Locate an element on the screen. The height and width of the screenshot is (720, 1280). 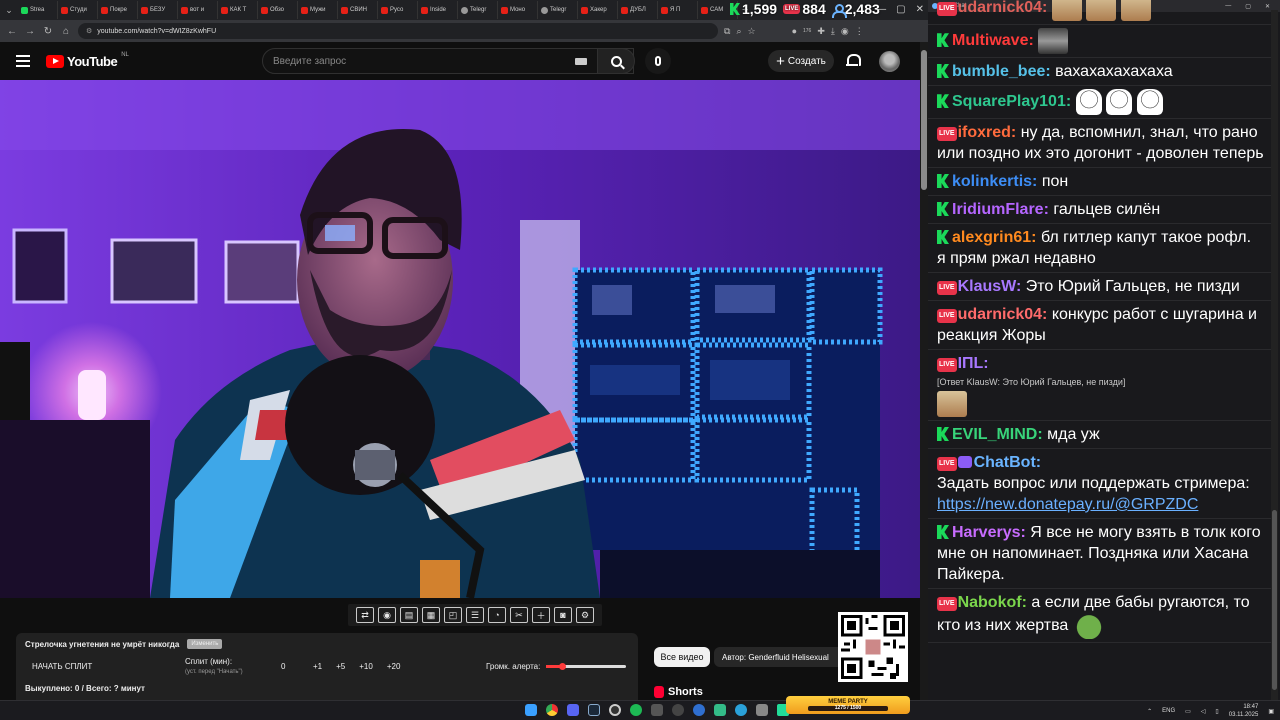
meme-party-widget: MEME PARTY 1275 / 1500 is located at coordinates (848, 705).